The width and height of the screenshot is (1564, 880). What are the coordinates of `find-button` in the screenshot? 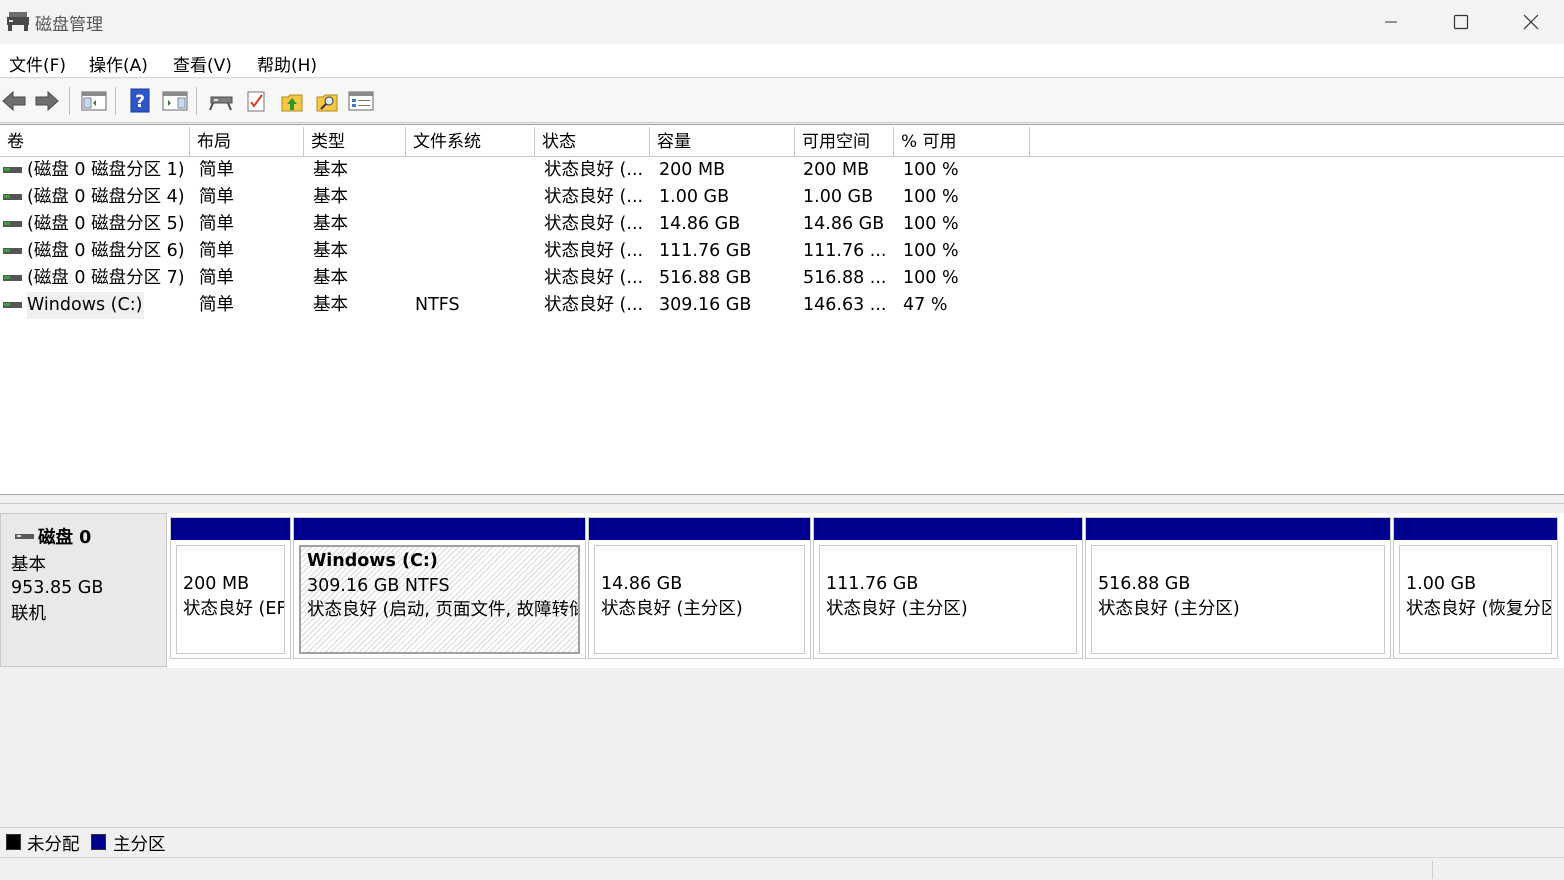 It's located at (327, 101).